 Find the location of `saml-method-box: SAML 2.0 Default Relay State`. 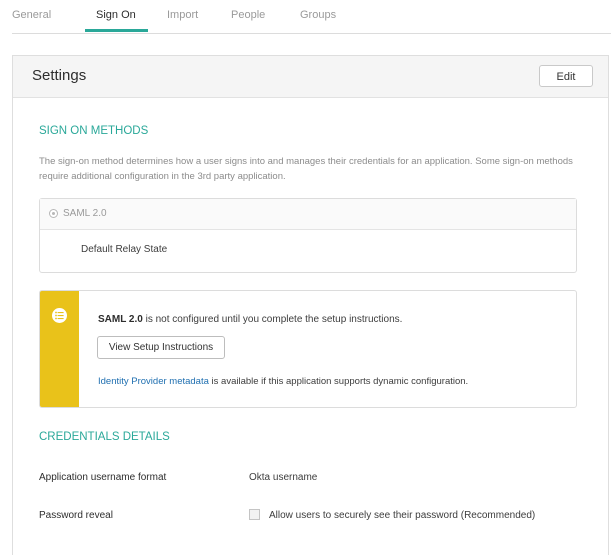

saml-method-box: SAML 2.0 Default Relay State is located at coordinates (308, 235).